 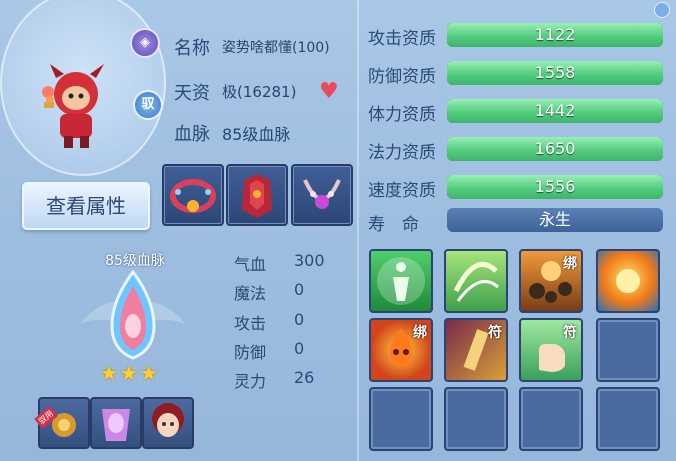 What do you see at coordinates (299, 289) in the screenshot?
I see `attr-value-mp: 0` at bounding box center [299, 289].